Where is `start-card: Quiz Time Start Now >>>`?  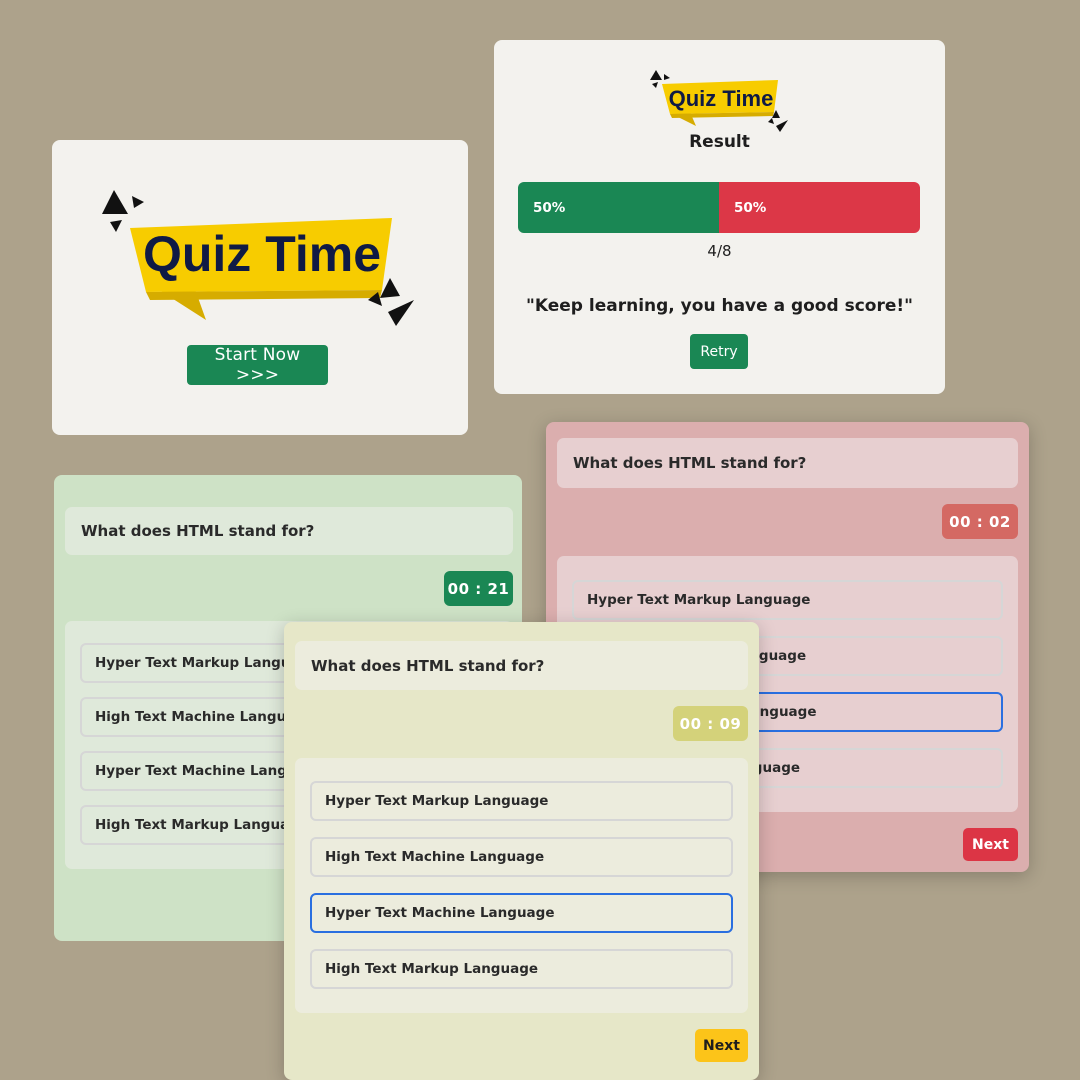 start-card: Quiz Time Start Now >>> is located at coordinates (260, 287).